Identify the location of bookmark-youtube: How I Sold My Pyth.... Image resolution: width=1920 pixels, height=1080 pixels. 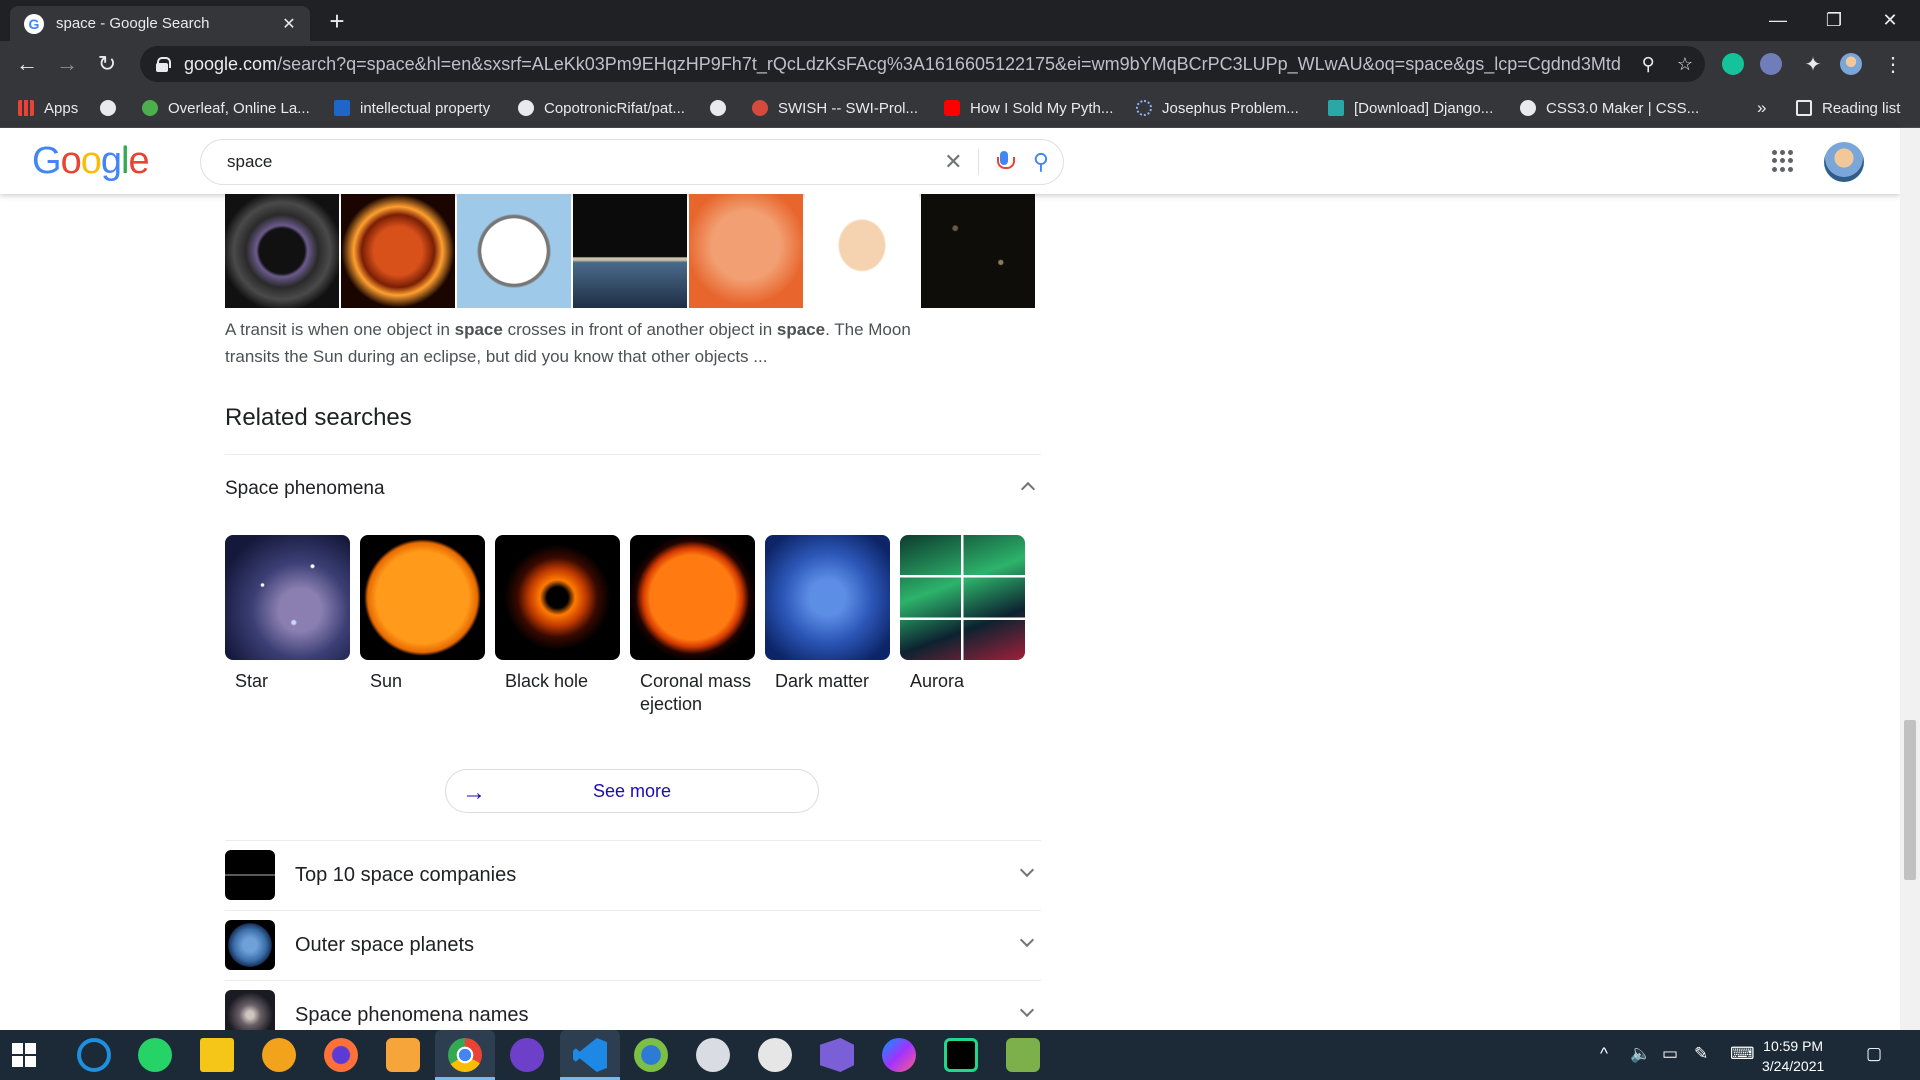
(1028, 108).